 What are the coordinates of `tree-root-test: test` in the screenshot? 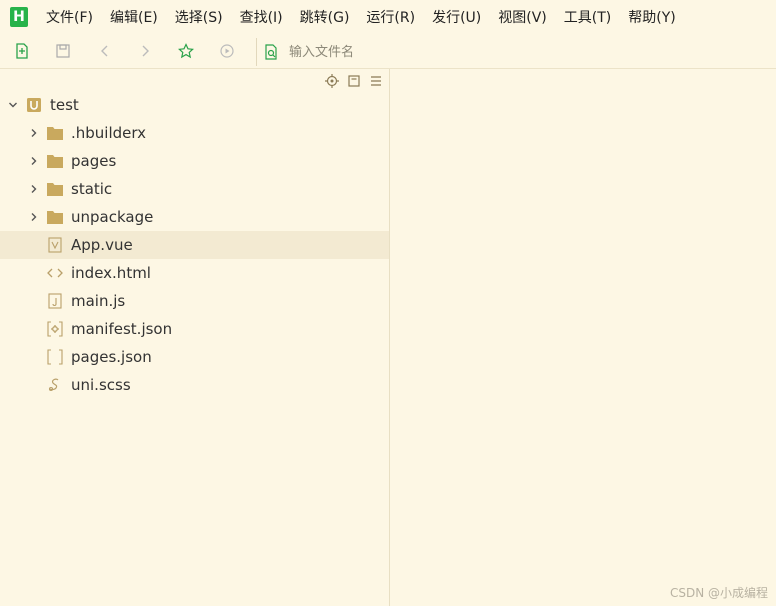 It's located at (194, 105).